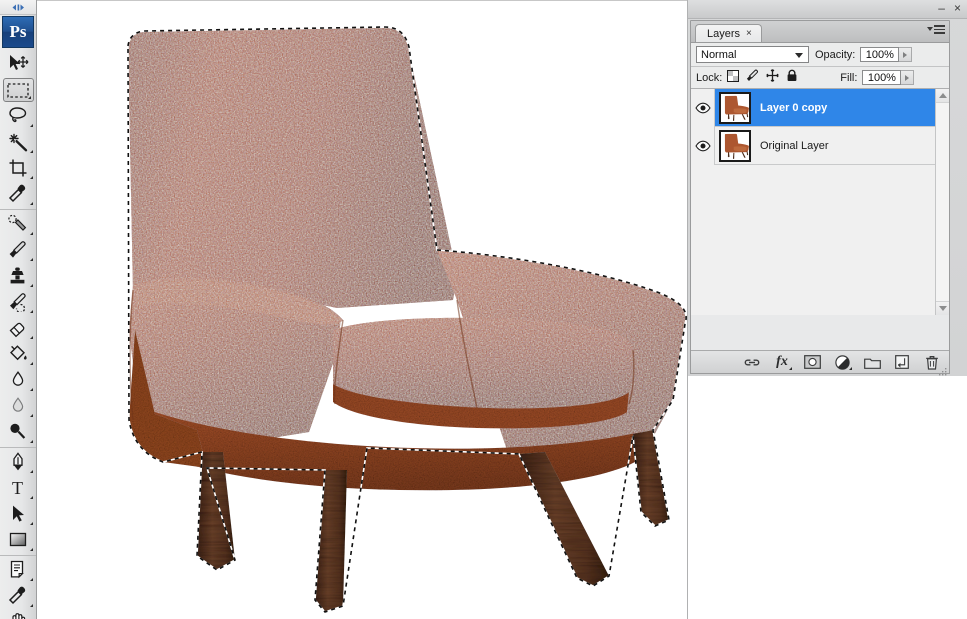  I want to click on rectangular-marquee-tool, so click(18, 90).